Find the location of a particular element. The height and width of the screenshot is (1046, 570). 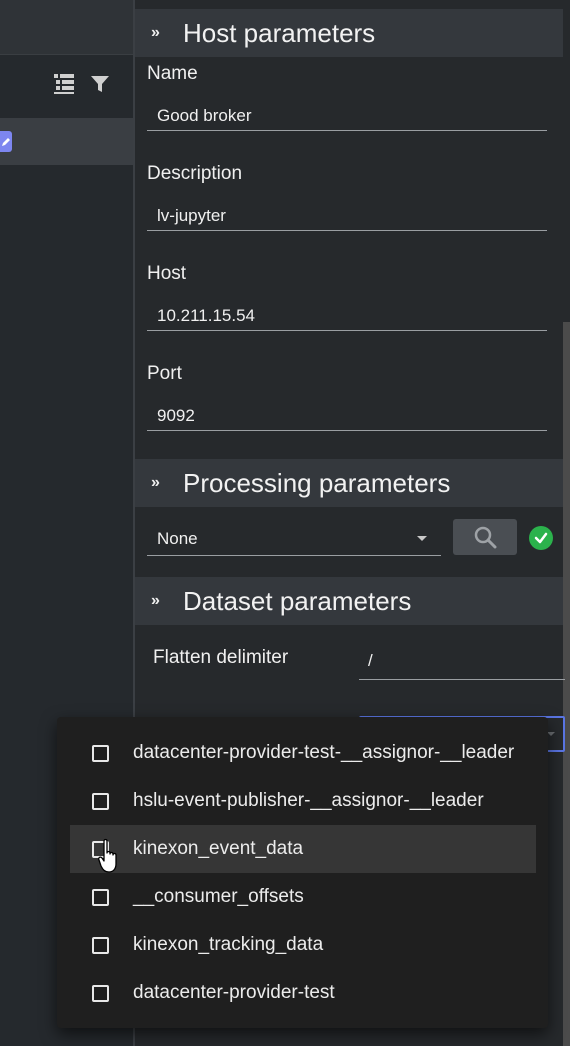

section-title: Dataset parameters is located at coordinates (297, 600).